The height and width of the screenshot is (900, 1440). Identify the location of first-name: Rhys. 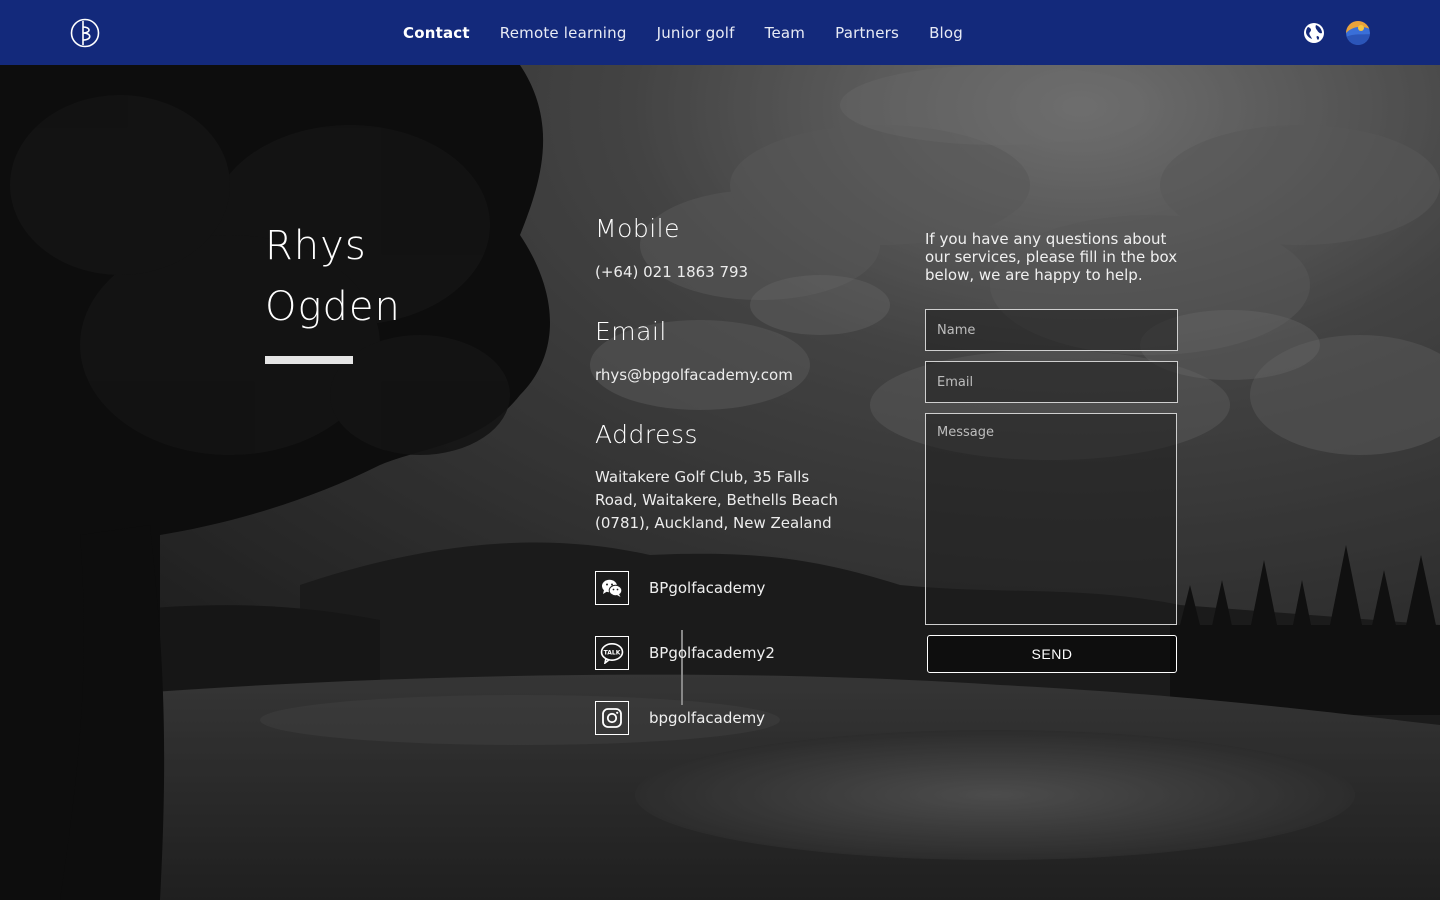
(316, 246).